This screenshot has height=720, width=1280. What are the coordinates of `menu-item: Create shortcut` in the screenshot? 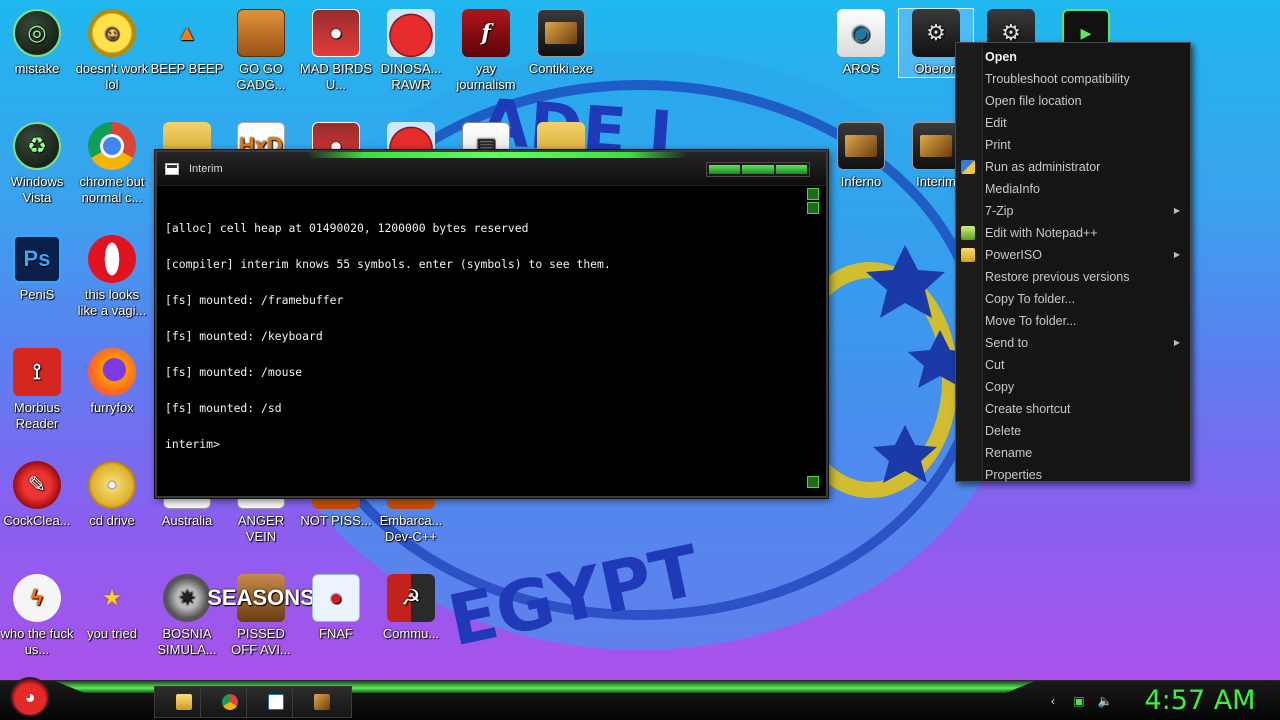 It's located at (1073, 409).